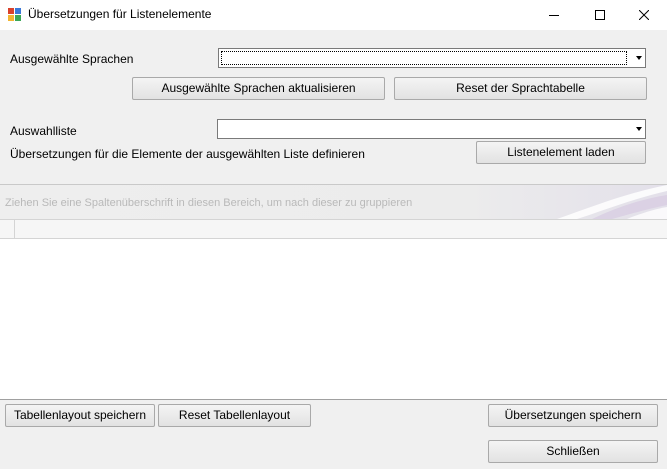 The image size is (667, 469). I want to click on reset-table-layout-button: Reset Tabellenlayout, so click(234, 415).